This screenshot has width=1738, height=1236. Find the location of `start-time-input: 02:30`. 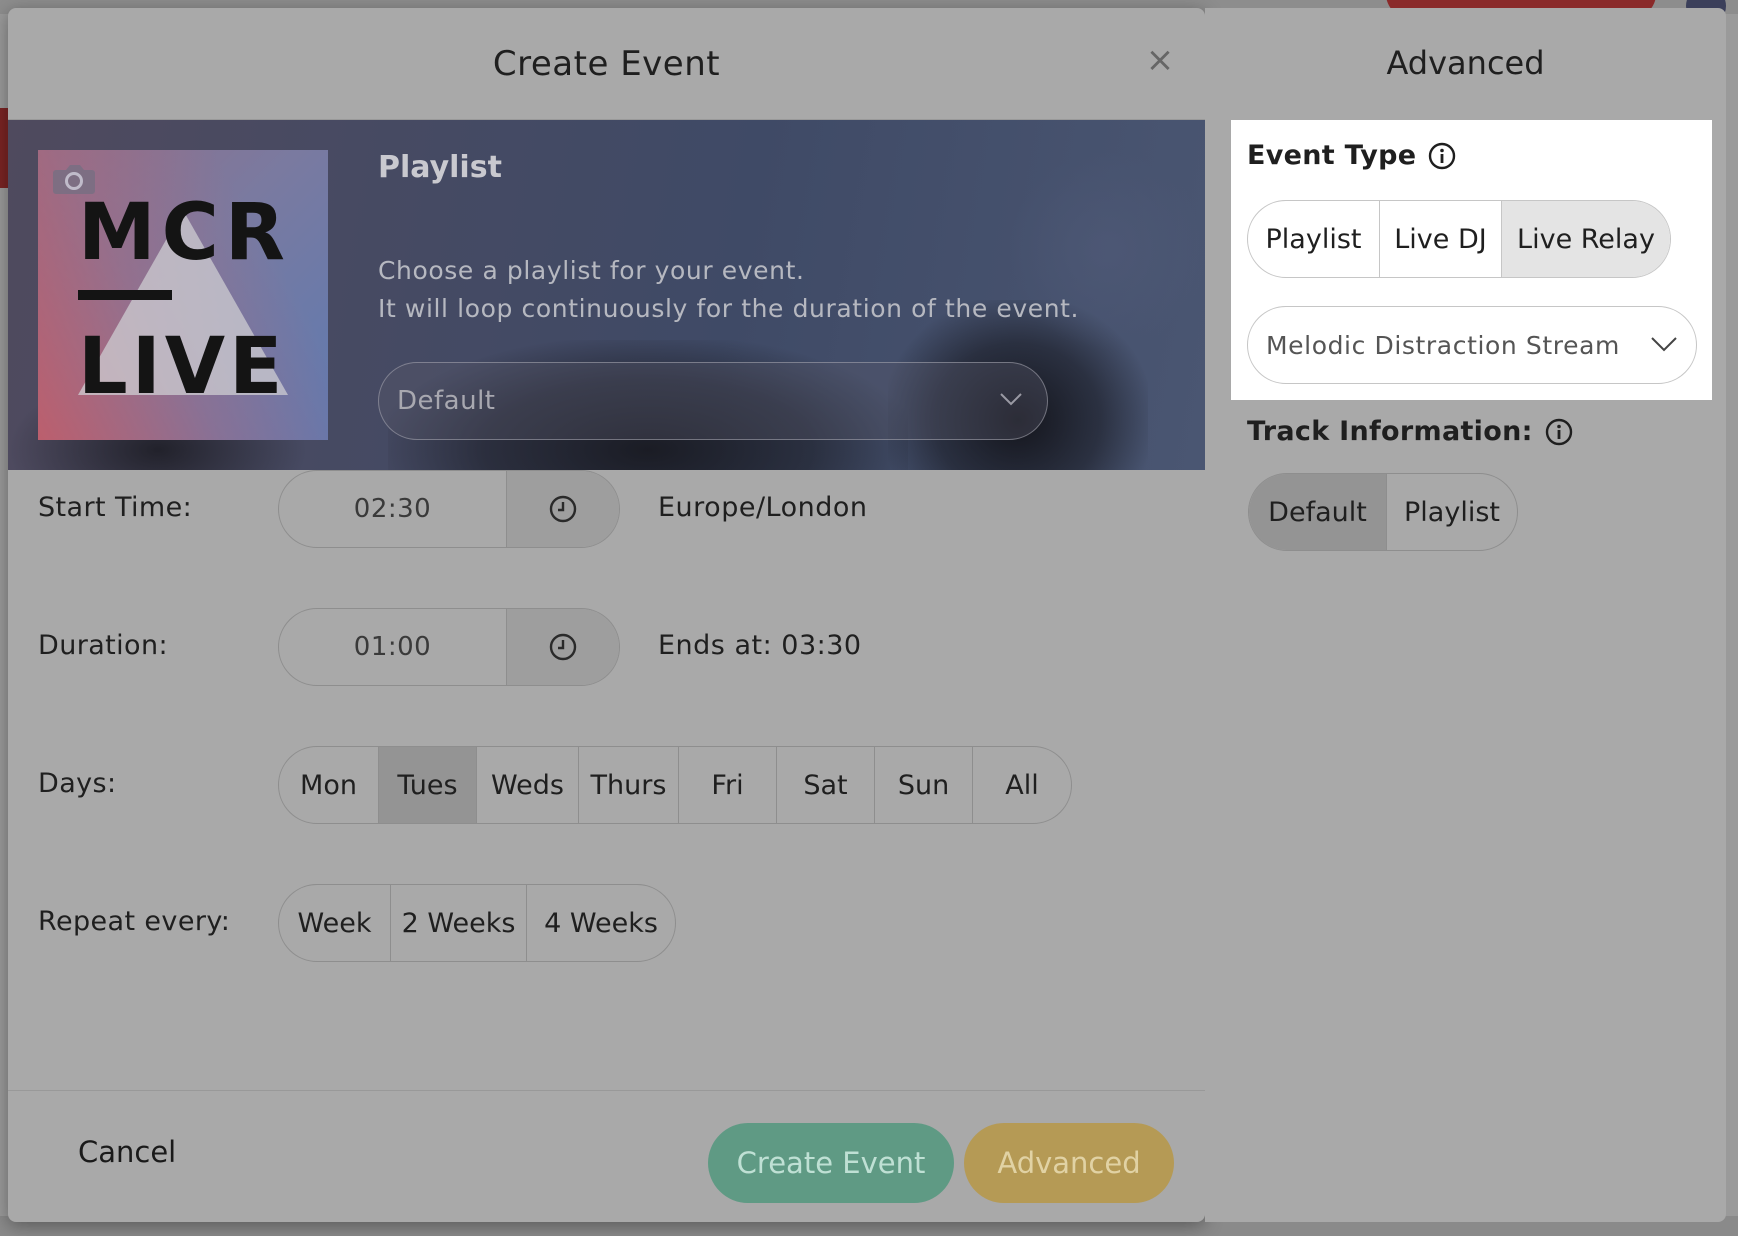

start-time-input: 02:30 is located at coordinates (393, 509).